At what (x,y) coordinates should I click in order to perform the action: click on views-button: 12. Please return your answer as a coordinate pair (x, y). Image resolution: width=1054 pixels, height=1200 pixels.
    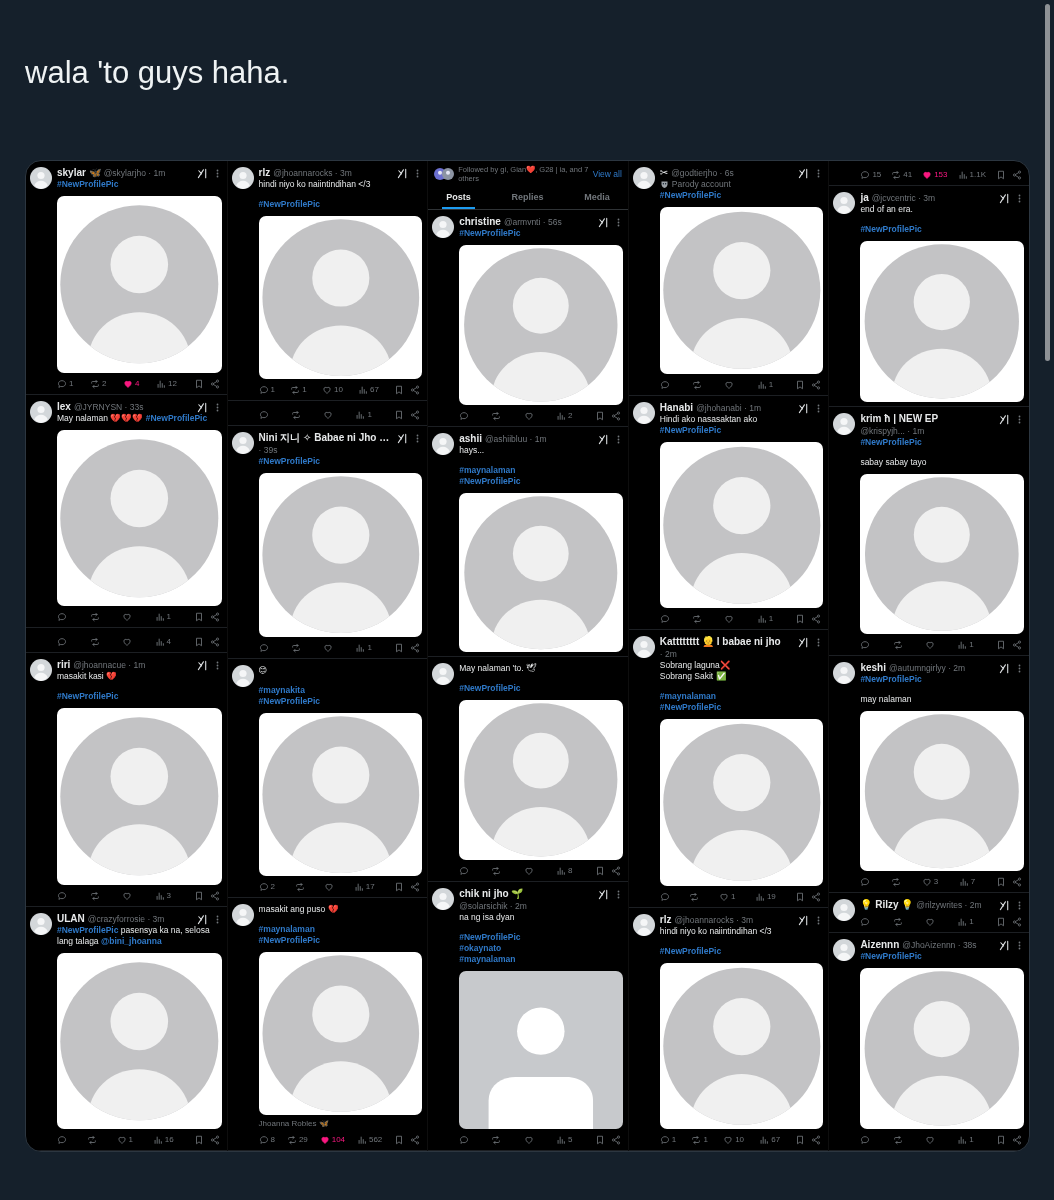
    Looking at the image, I should click on (166, 383).